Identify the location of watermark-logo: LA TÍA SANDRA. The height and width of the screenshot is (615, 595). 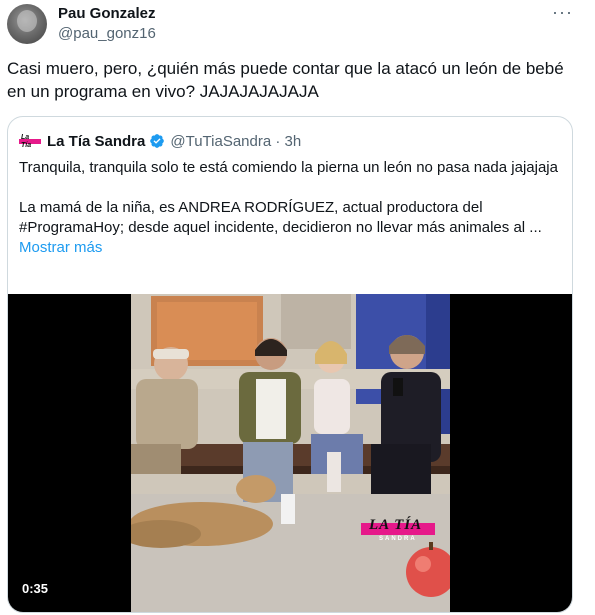
(398, 530).